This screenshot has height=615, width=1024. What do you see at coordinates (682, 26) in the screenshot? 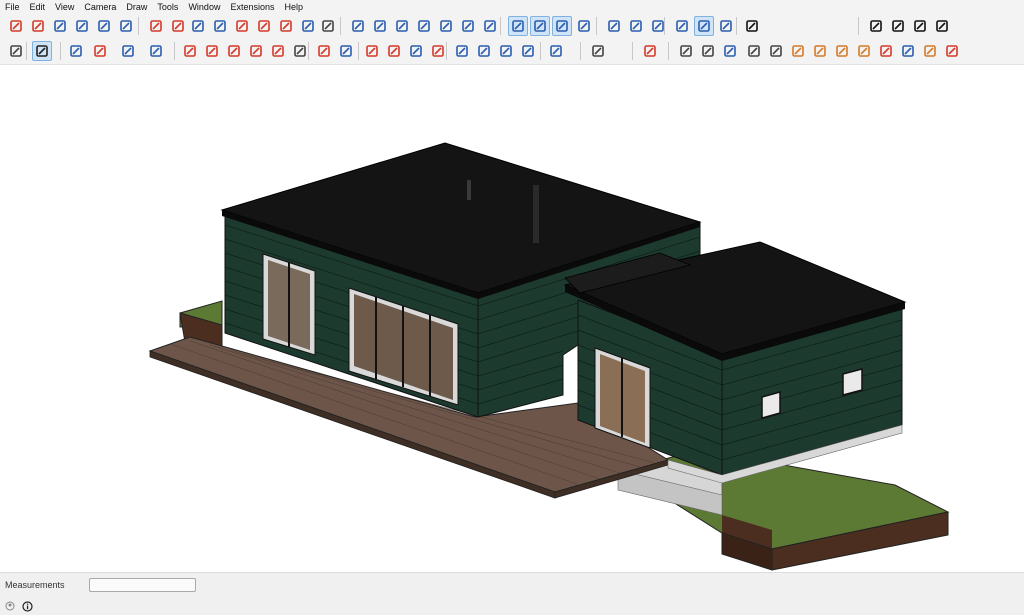
I see `profiles-icon` at bounding box center [682, 26].